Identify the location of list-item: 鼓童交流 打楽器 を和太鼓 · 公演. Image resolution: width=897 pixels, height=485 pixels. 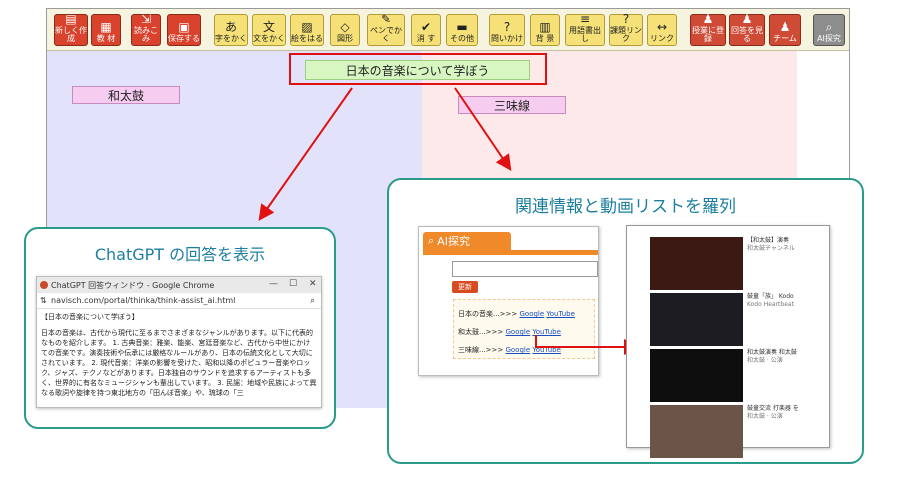
(773, 412).